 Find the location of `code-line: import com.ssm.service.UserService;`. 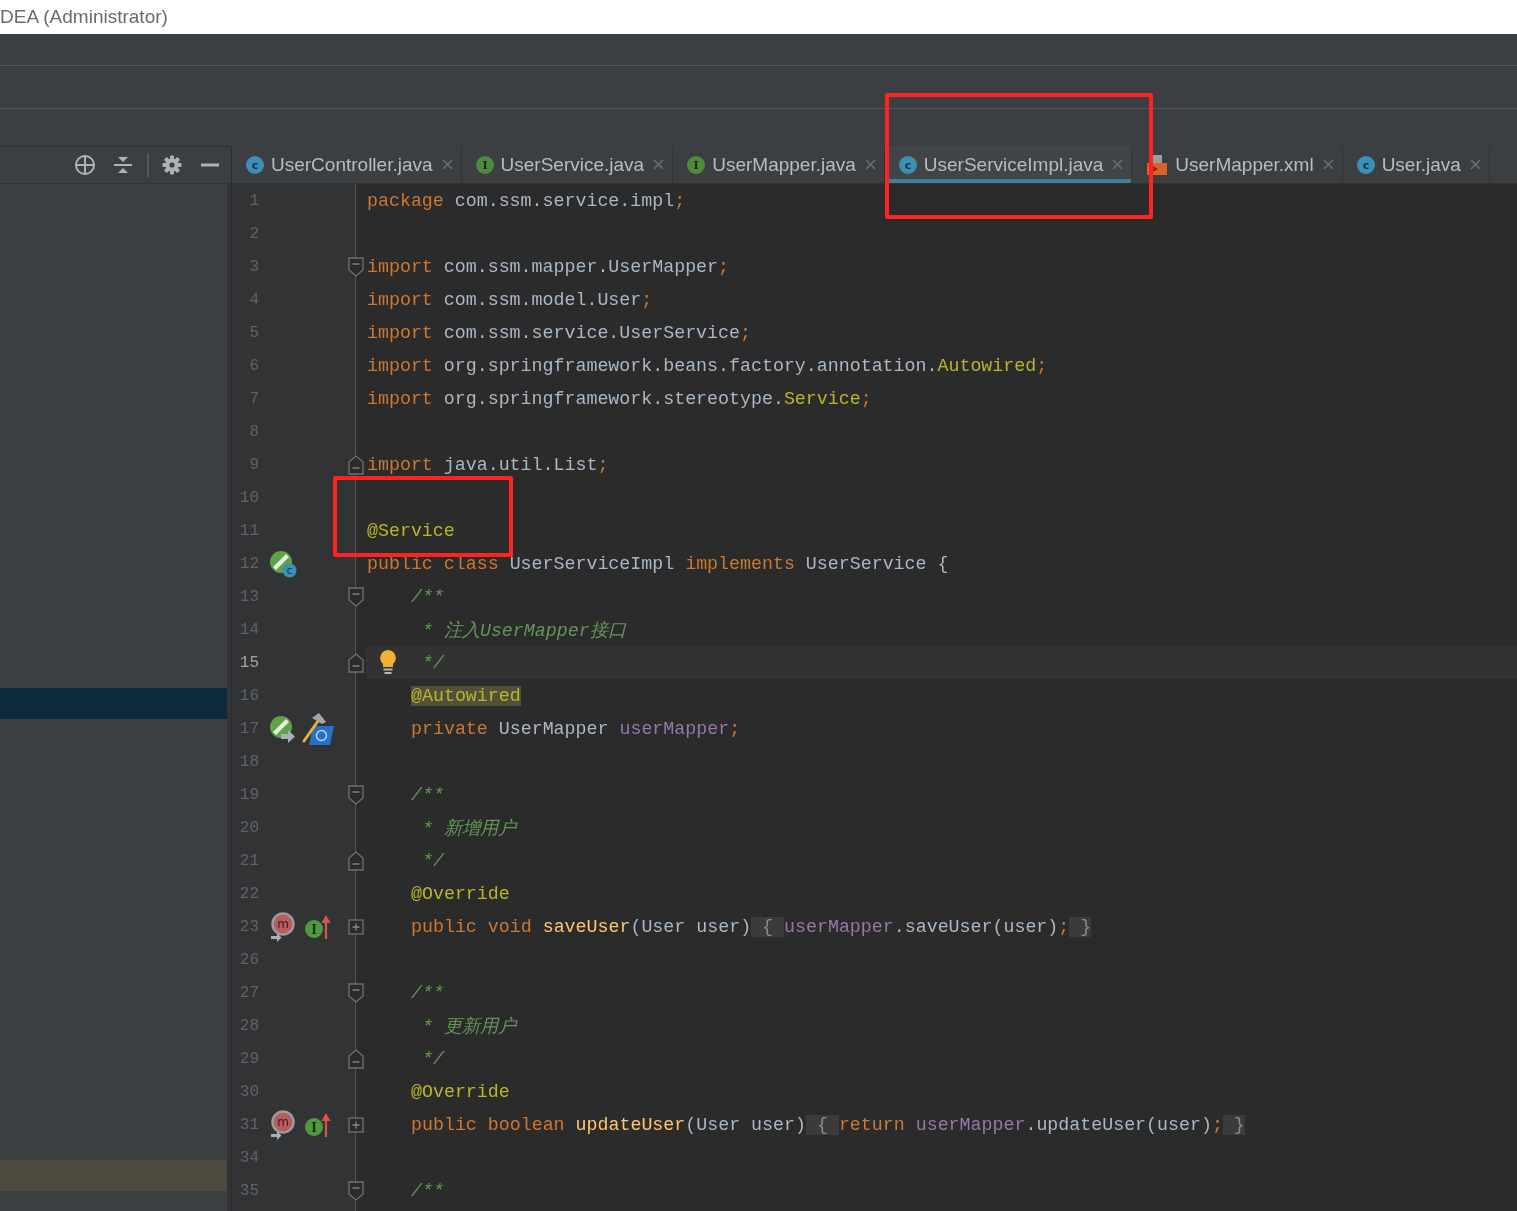

code-line: import com.ssm.service.UserService; is located at coordinates (559, 332).